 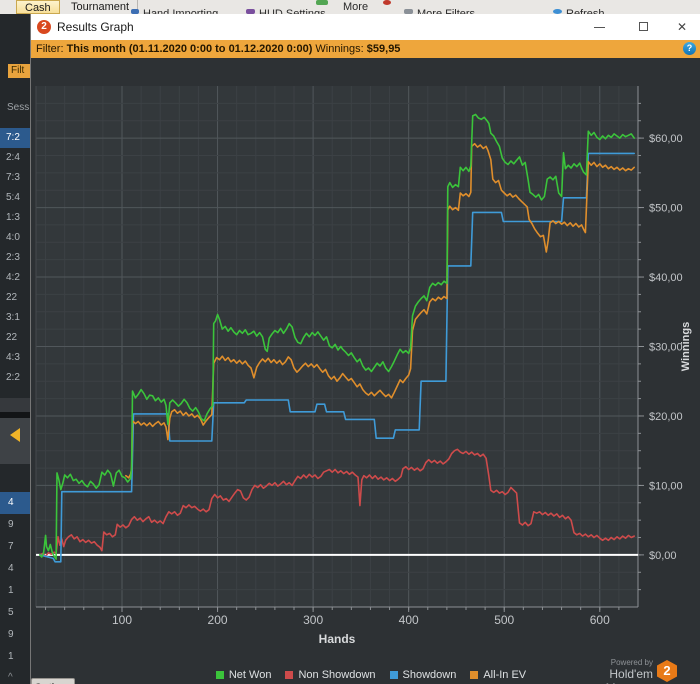 I want to click on y-tick-label: $50,00, so click(x=666, y=209).